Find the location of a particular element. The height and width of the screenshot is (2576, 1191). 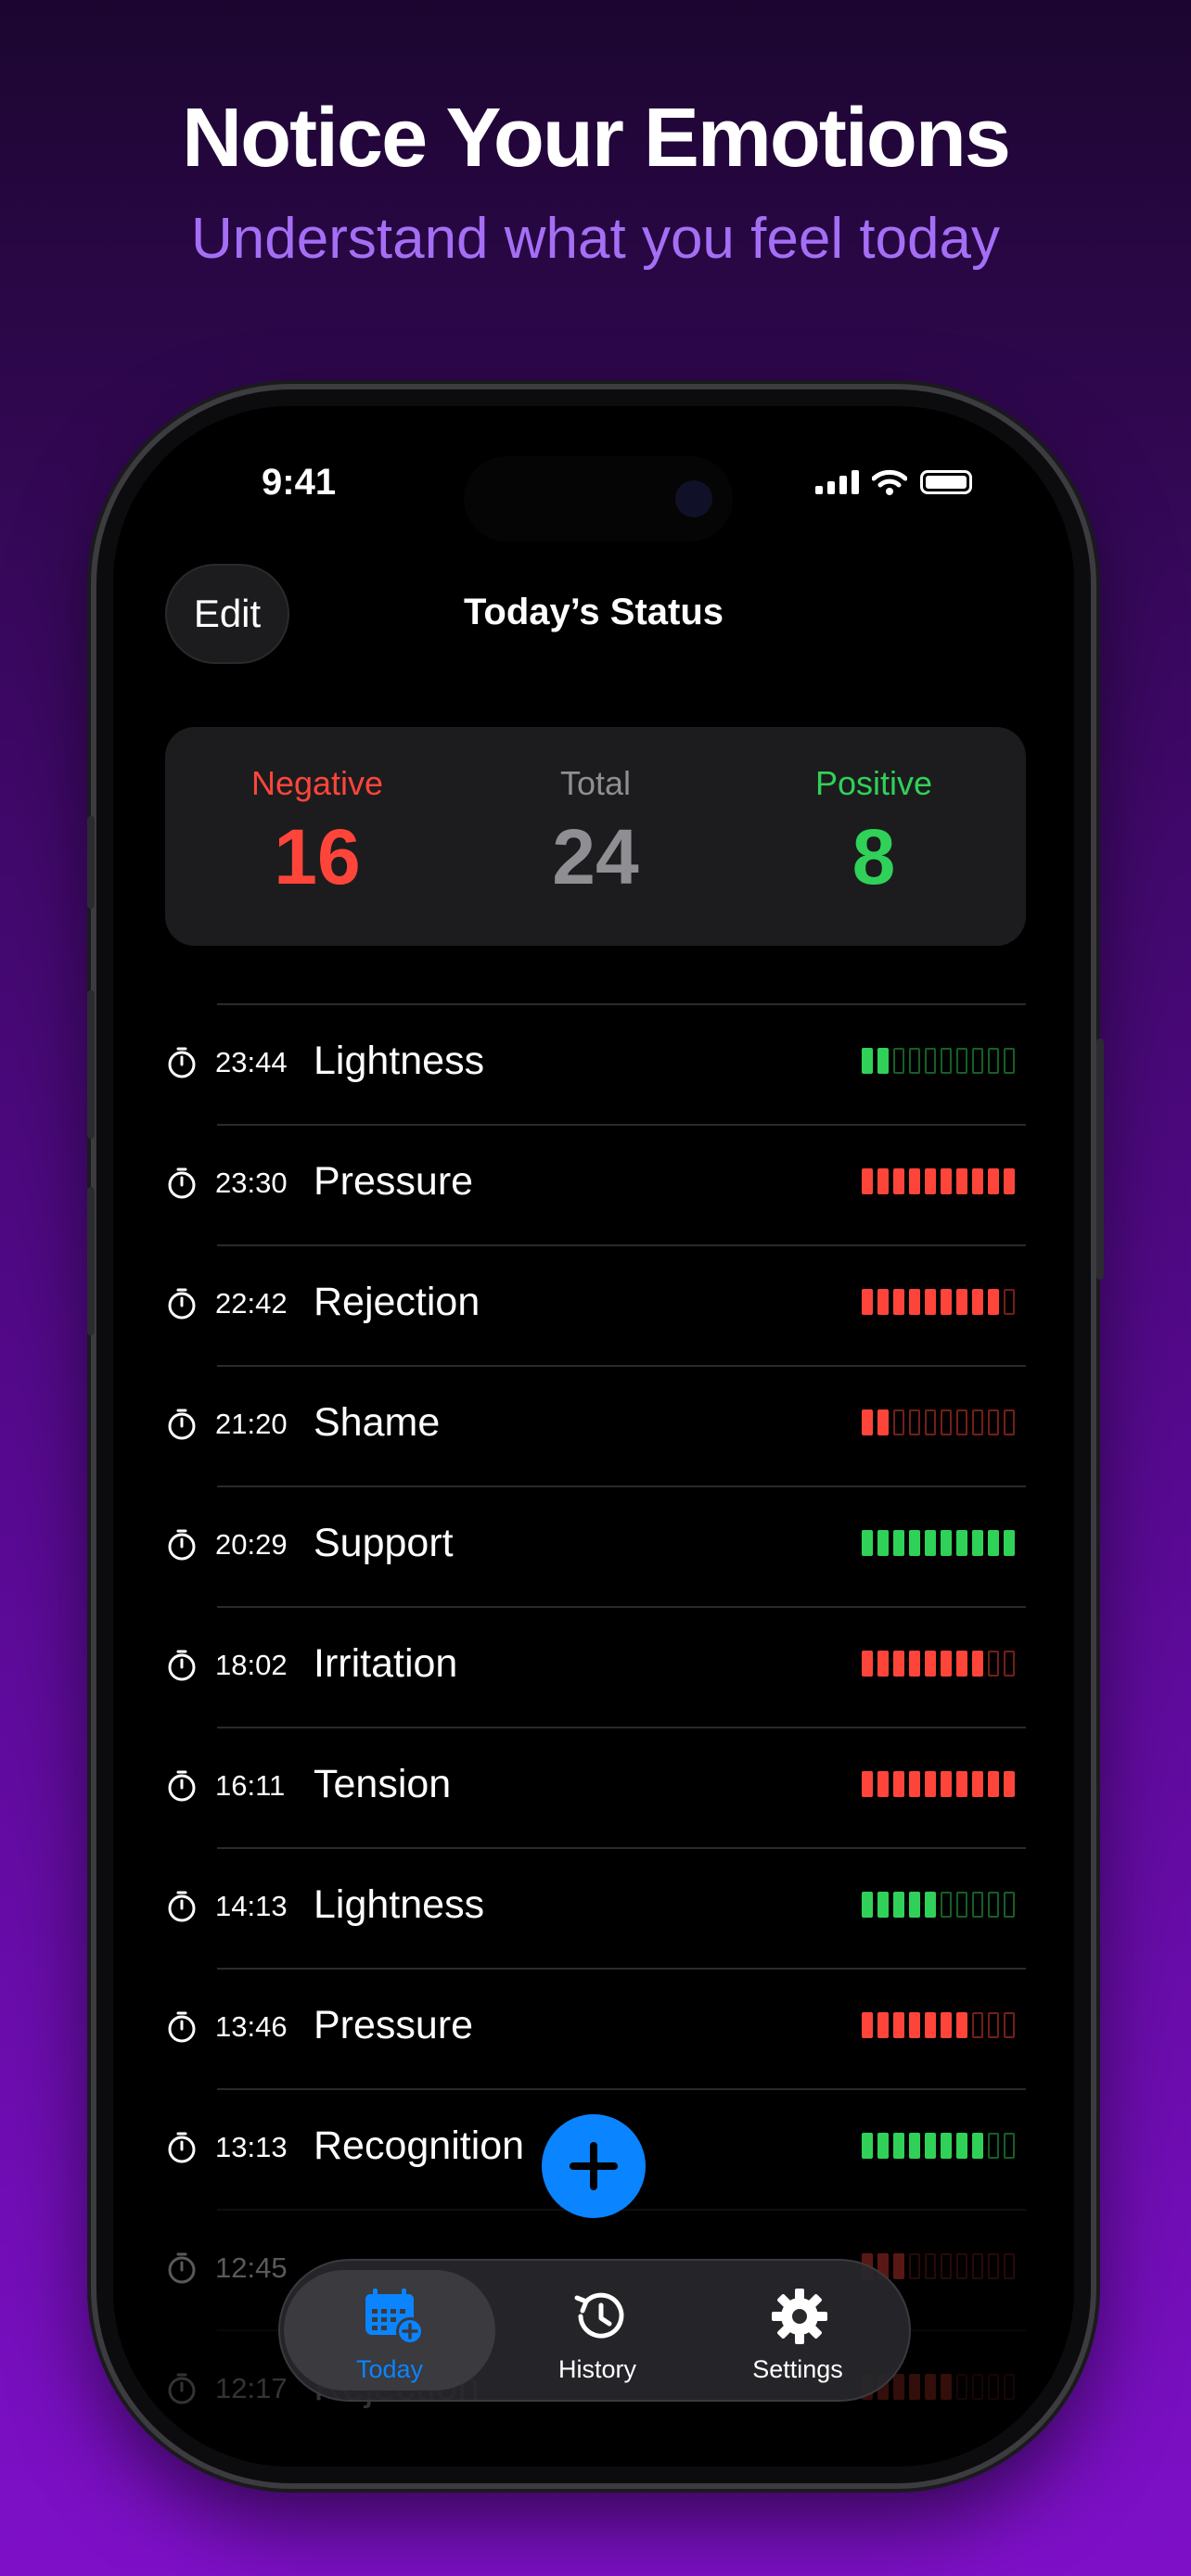

volume-up-button is located at coordinates (91, 1064).